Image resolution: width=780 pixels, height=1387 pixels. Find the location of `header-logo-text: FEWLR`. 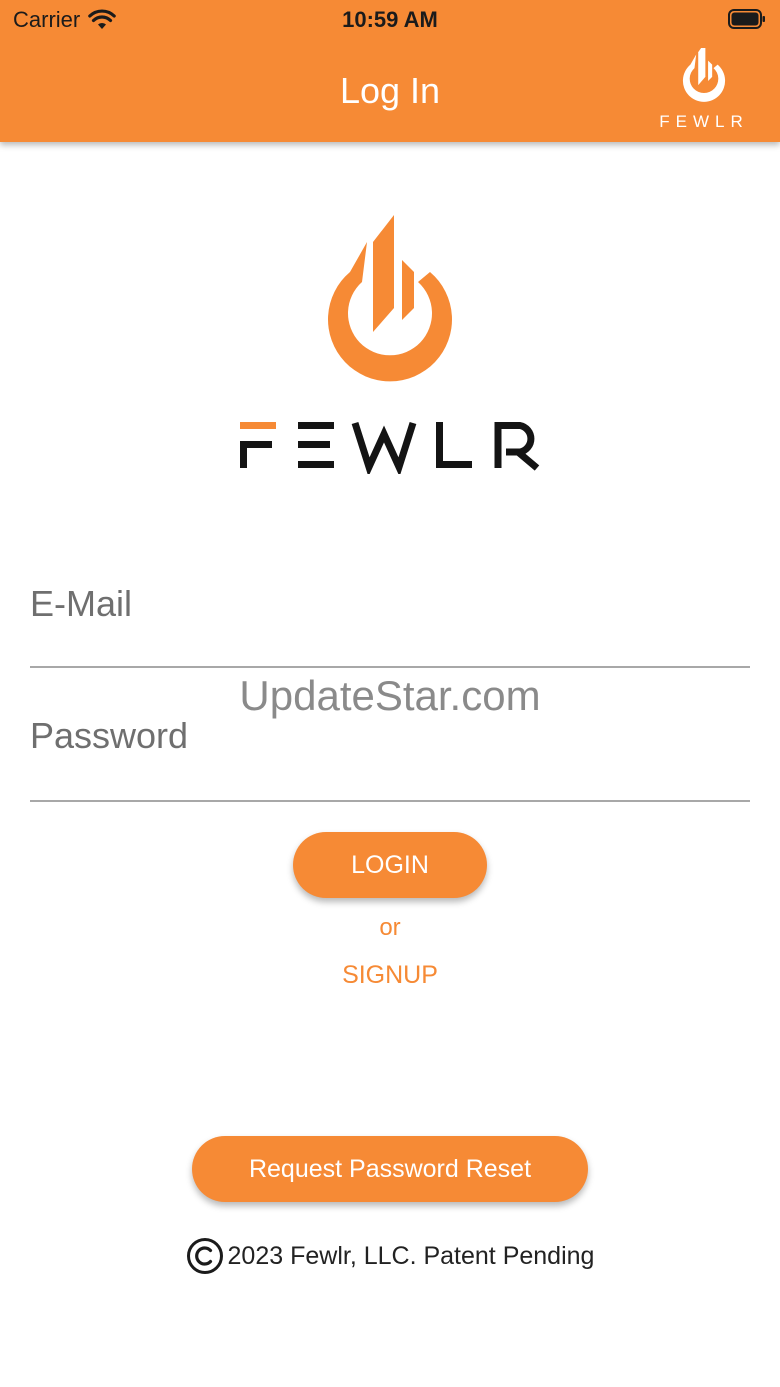

header-logo-text: FEWLR is located at coordinates (704, 121).